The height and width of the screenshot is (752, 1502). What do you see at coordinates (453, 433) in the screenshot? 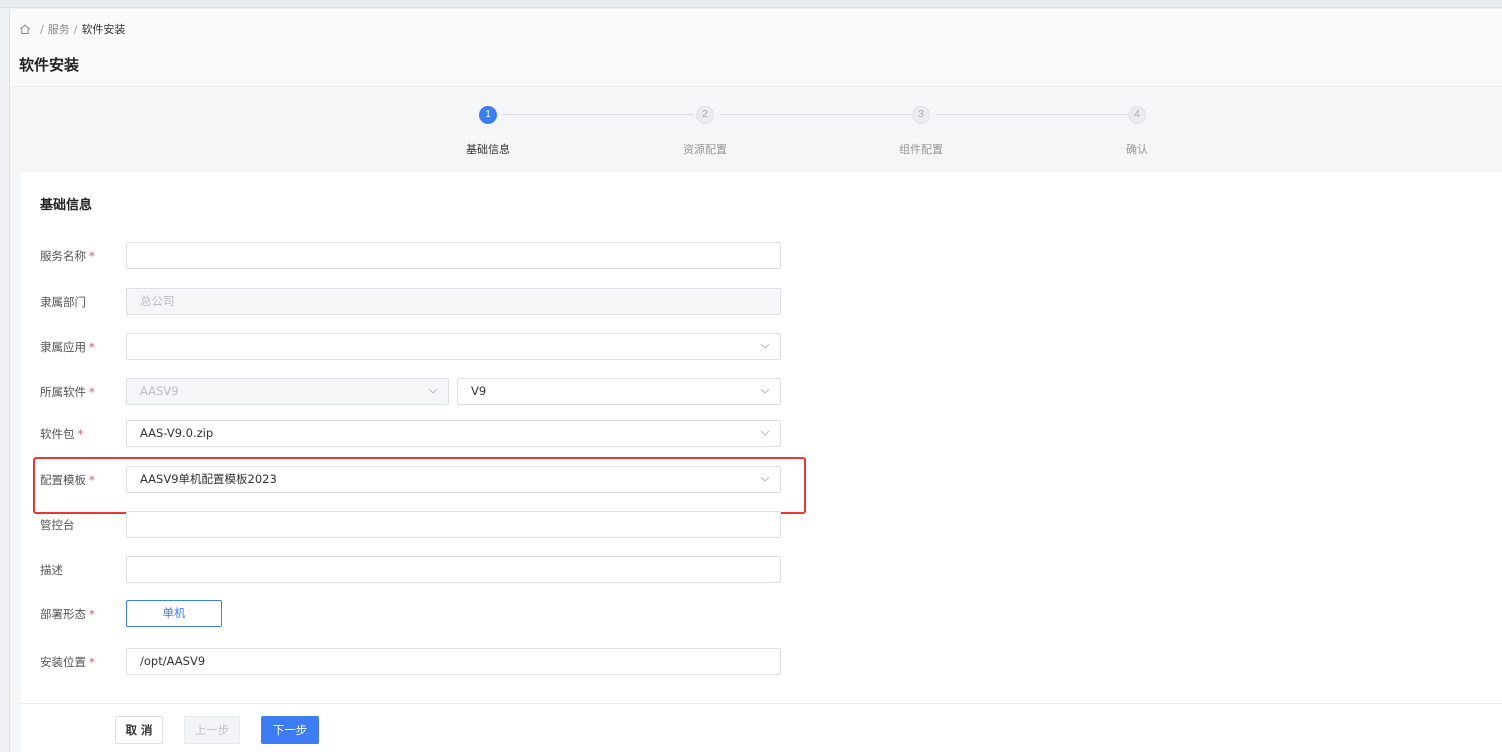
I see `package-select: AAS-V9.0.zip` at bounding box center [453, 433].